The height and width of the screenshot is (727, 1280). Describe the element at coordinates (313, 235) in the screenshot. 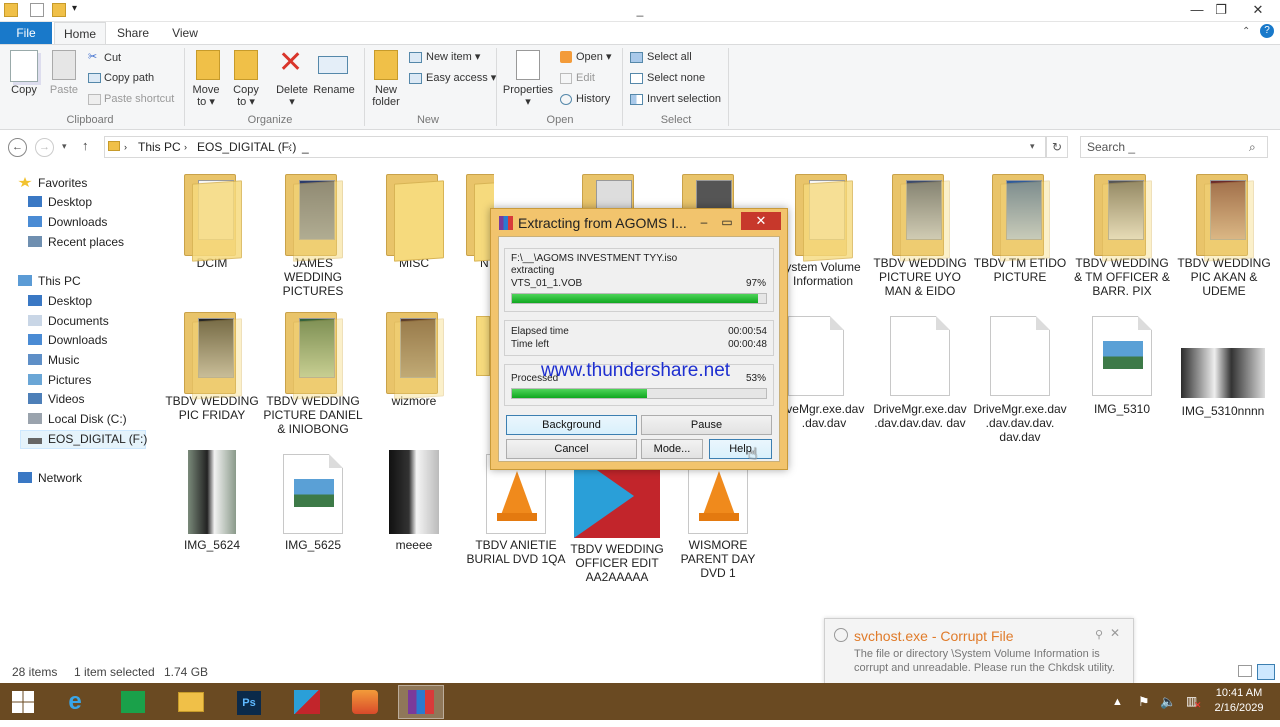

I see `folder-item: JAMES WEDDING PICTURES` at that location.